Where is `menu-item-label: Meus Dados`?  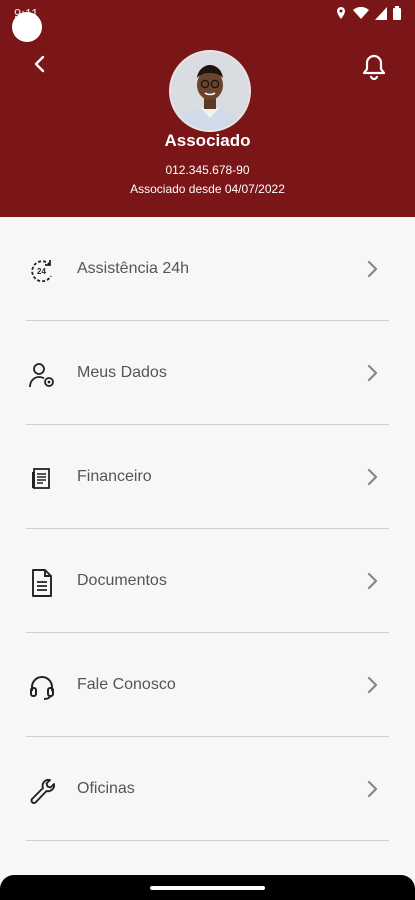 menu-item-label: Meus Dados is located at coordinates (122, 372).